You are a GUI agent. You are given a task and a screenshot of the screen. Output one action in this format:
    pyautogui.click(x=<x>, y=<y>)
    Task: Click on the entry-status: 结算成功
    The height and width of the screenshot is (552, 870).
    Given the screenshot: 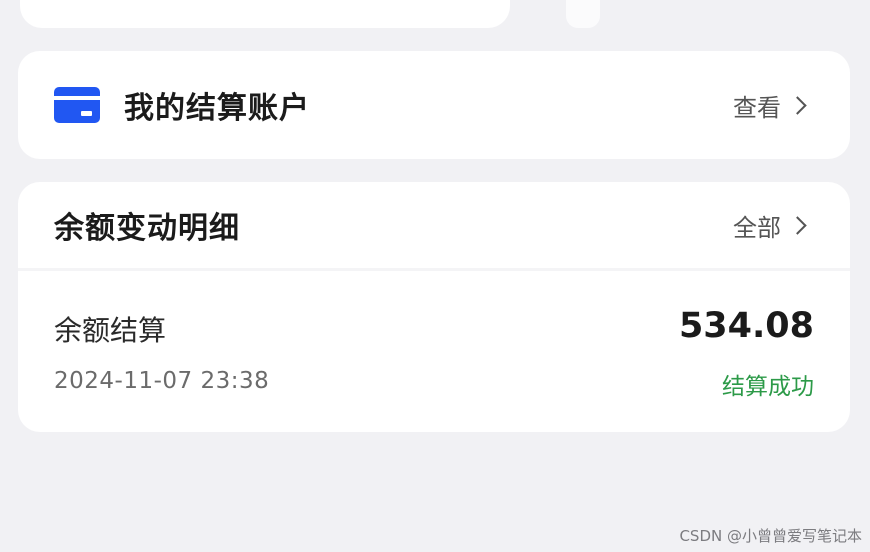 What is the action you would take?
    pyautogui.click(x=768, y=387)
    